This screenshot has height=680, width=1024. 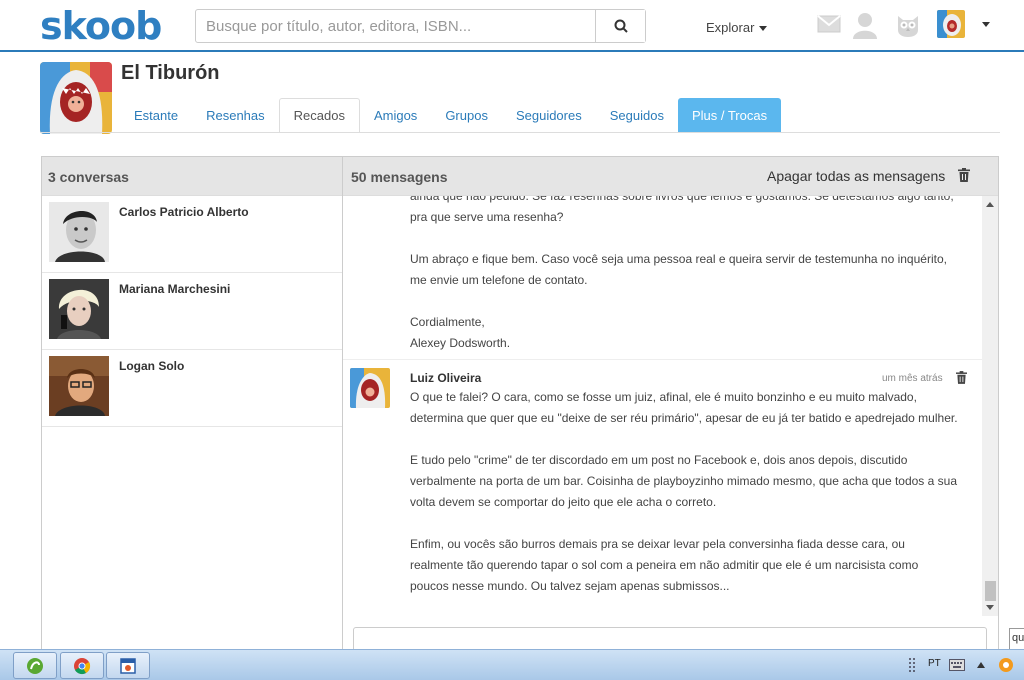 I want to click on scroll-down-arrow-icon, so click(x=990, y=607).